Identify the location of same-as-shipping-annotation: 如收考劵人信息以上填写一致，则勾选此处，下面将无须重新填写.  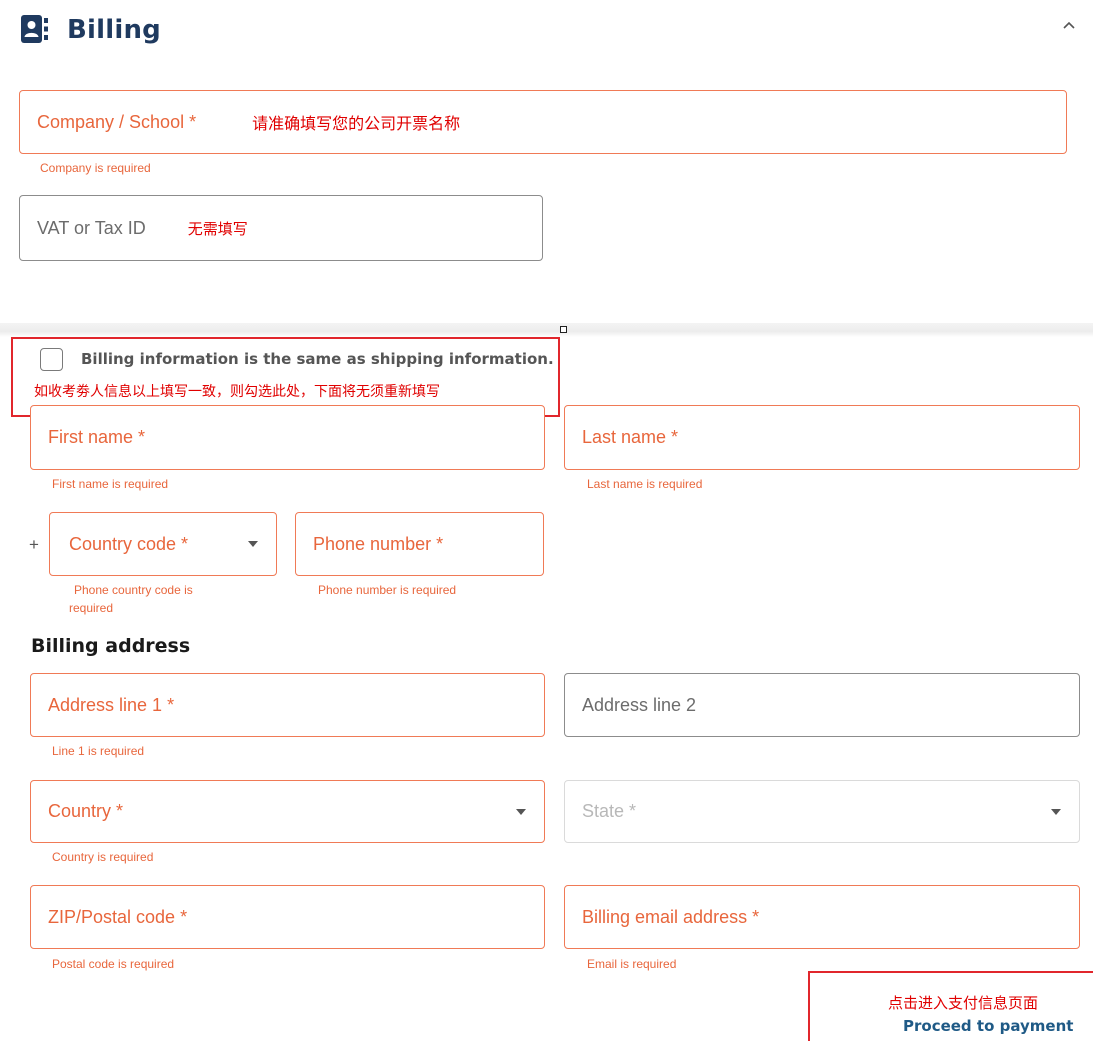
(237, 392).